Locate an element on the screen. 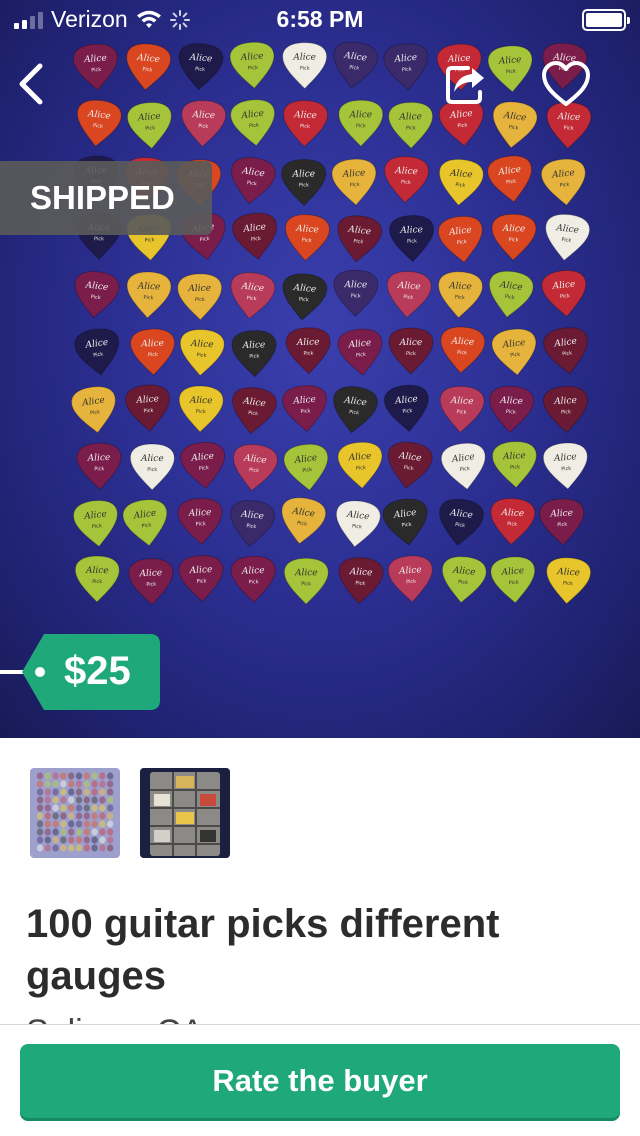 Image resolution: width=640 pixels, height=1136 pixels. thumbnail-2-image is located at coordinates (185, 813).